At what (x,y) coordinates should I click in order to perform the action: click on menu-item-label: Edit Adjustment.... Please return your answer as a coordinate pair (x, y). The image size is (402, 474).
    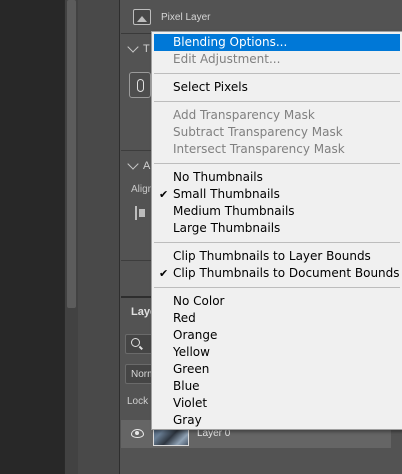
    Looking at the image, I should click on (227, 59).